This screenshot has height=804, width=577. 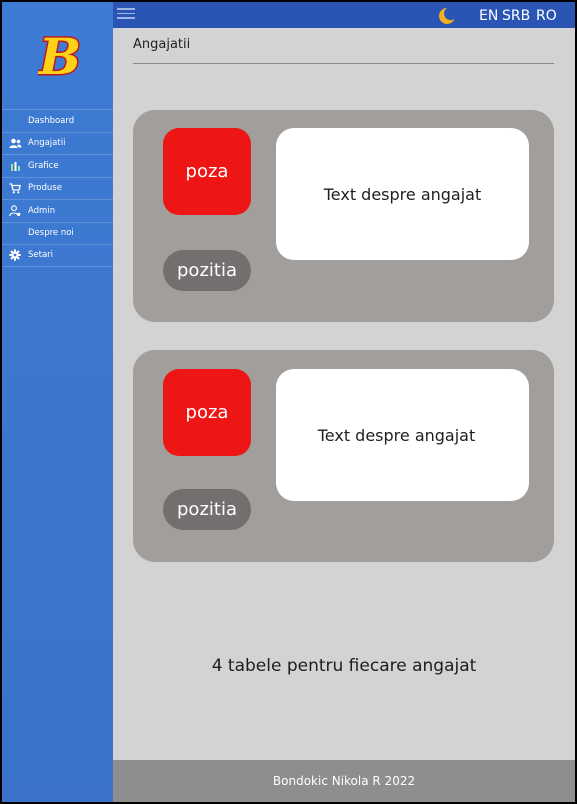 I want to click on lang-srb-button: SRB, so click(x=516, y=16).